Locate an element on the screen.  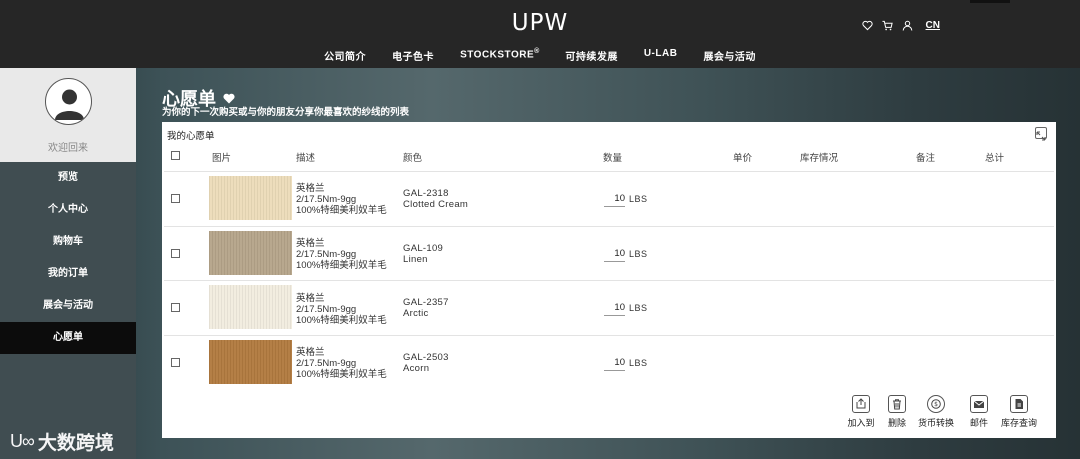
sidebar-item-profile: 个人中心 is located at coordinates (68, 210).